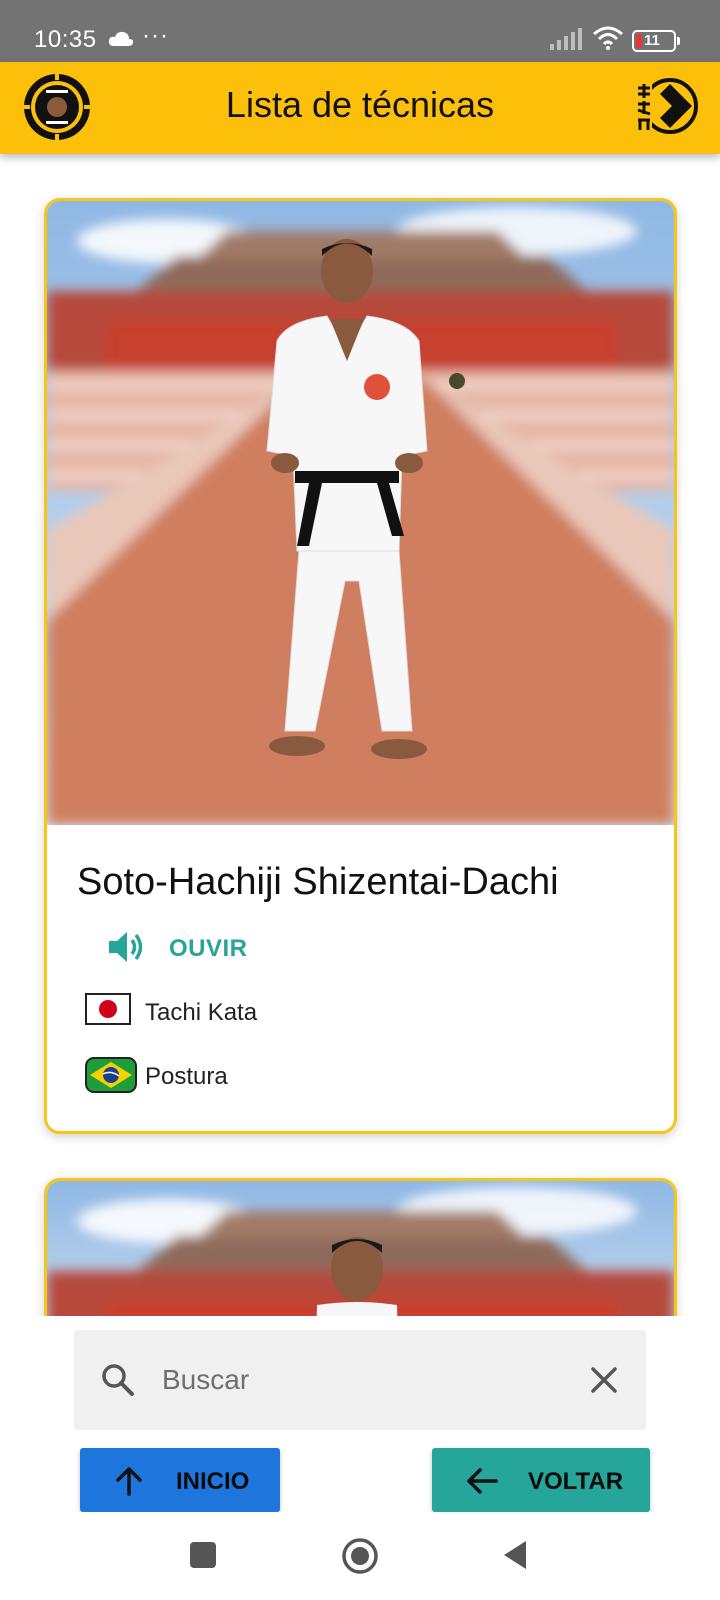  What do you see at coordinates (566, 39) in the screenshot?
I see `signal-icon` at bounding box center [566, 39].